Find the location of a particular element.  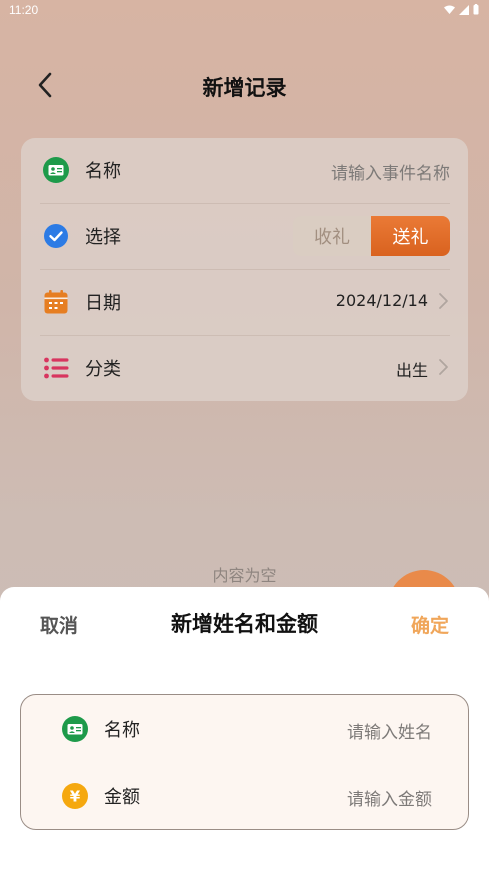

status-time: 11:20 is located at coordinates (24, 10).